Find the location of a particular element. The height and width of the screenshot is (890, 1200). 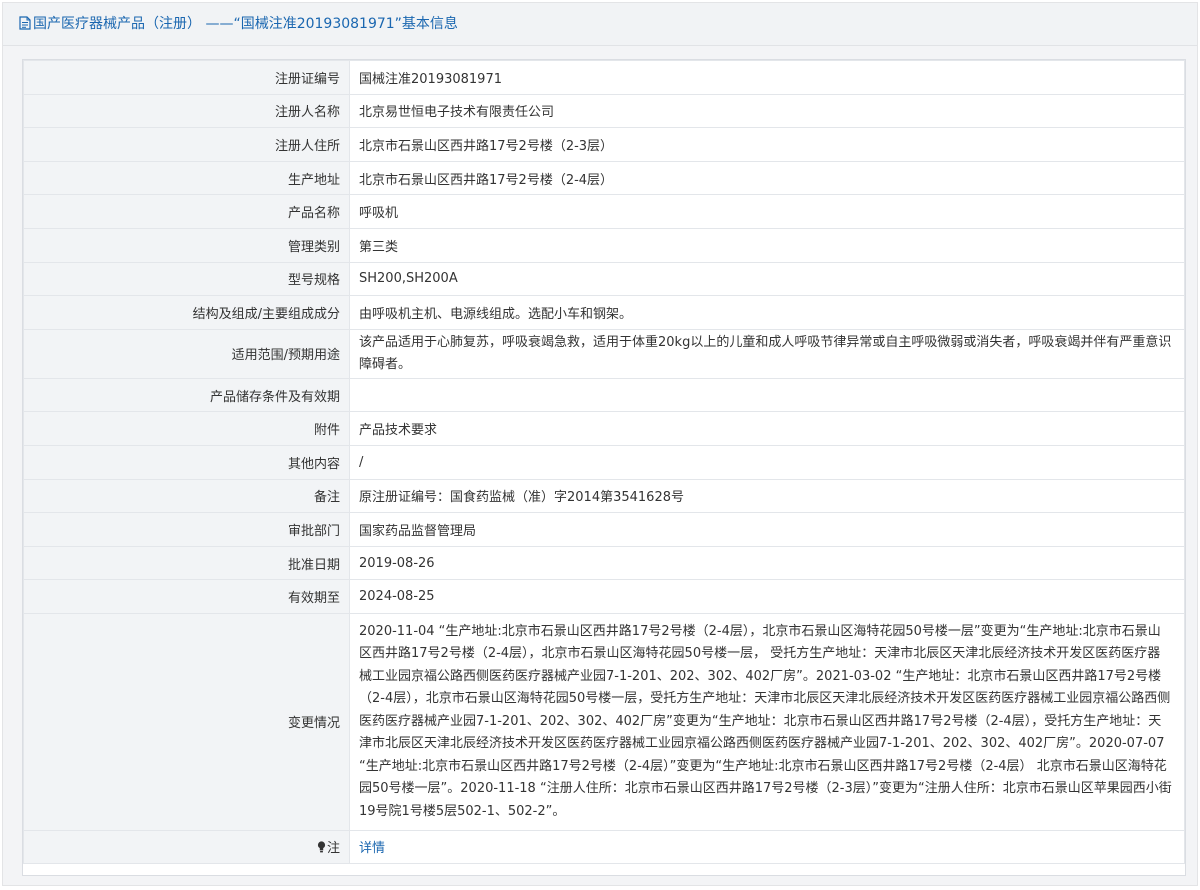

field-value: 北京易世恒电子技术有限责任公司 is located at coordinates (767, 111).